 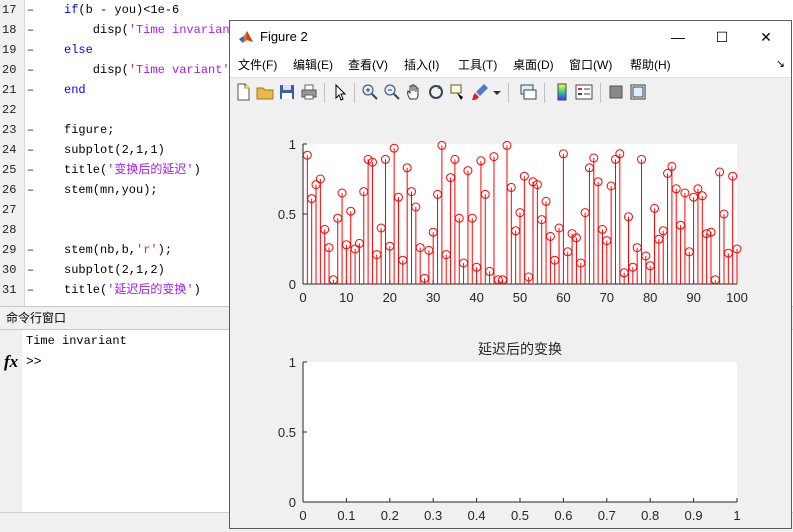 What do you see at coordinates (694, 515) in the screenshot?
I see `x-tick-label: 0.9` at bounding box center [694, 515].